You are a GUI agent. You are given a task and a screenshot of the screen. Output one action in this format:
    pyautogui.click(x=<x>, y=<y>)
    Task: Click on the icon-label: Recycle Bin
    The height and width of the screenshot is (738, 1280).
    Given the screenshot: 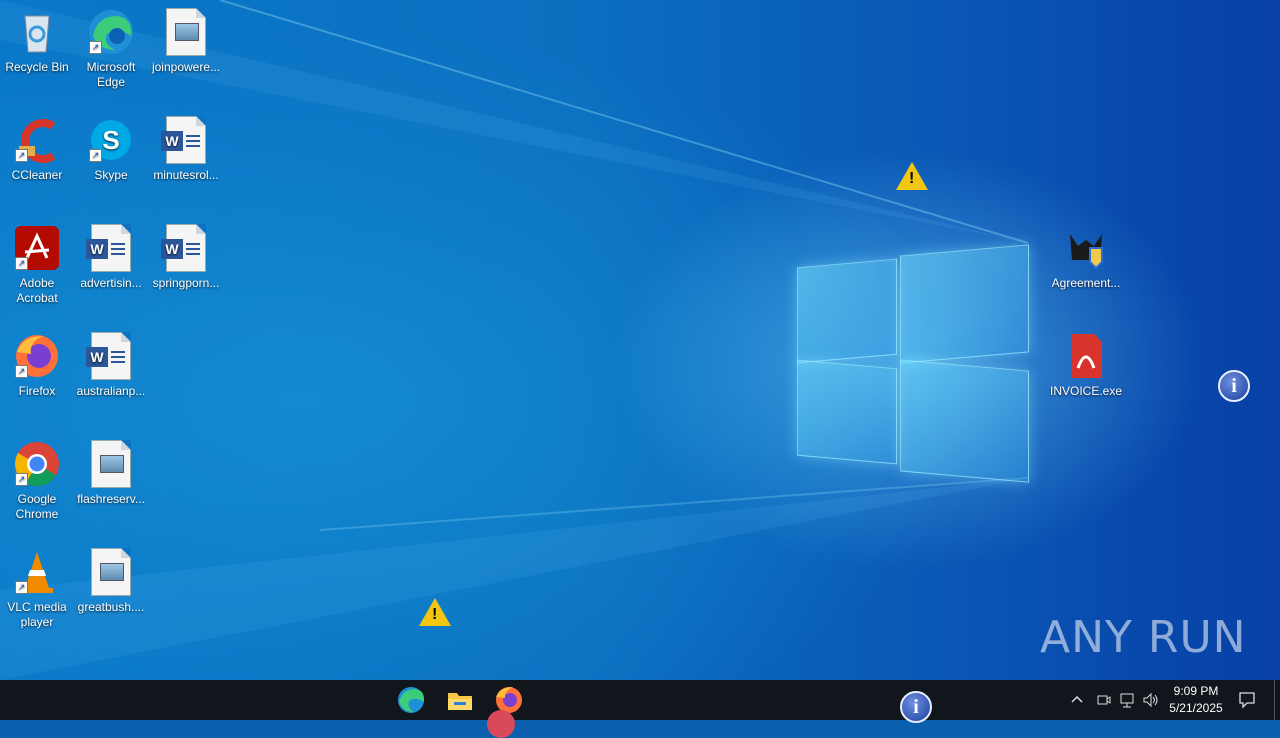 What is the action you would take?
    pyautogui.click(x=37, y=67)
    